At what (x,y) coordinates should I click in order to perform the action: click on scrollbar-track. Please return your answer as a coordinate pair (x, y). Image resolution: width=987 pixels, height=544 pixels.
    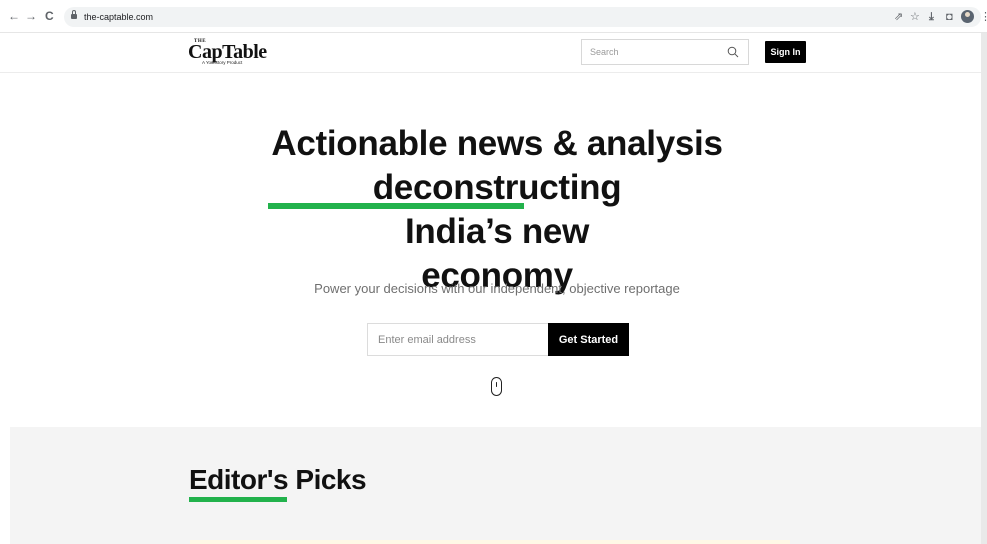
    Looking at the image, I should click on (984, 288).